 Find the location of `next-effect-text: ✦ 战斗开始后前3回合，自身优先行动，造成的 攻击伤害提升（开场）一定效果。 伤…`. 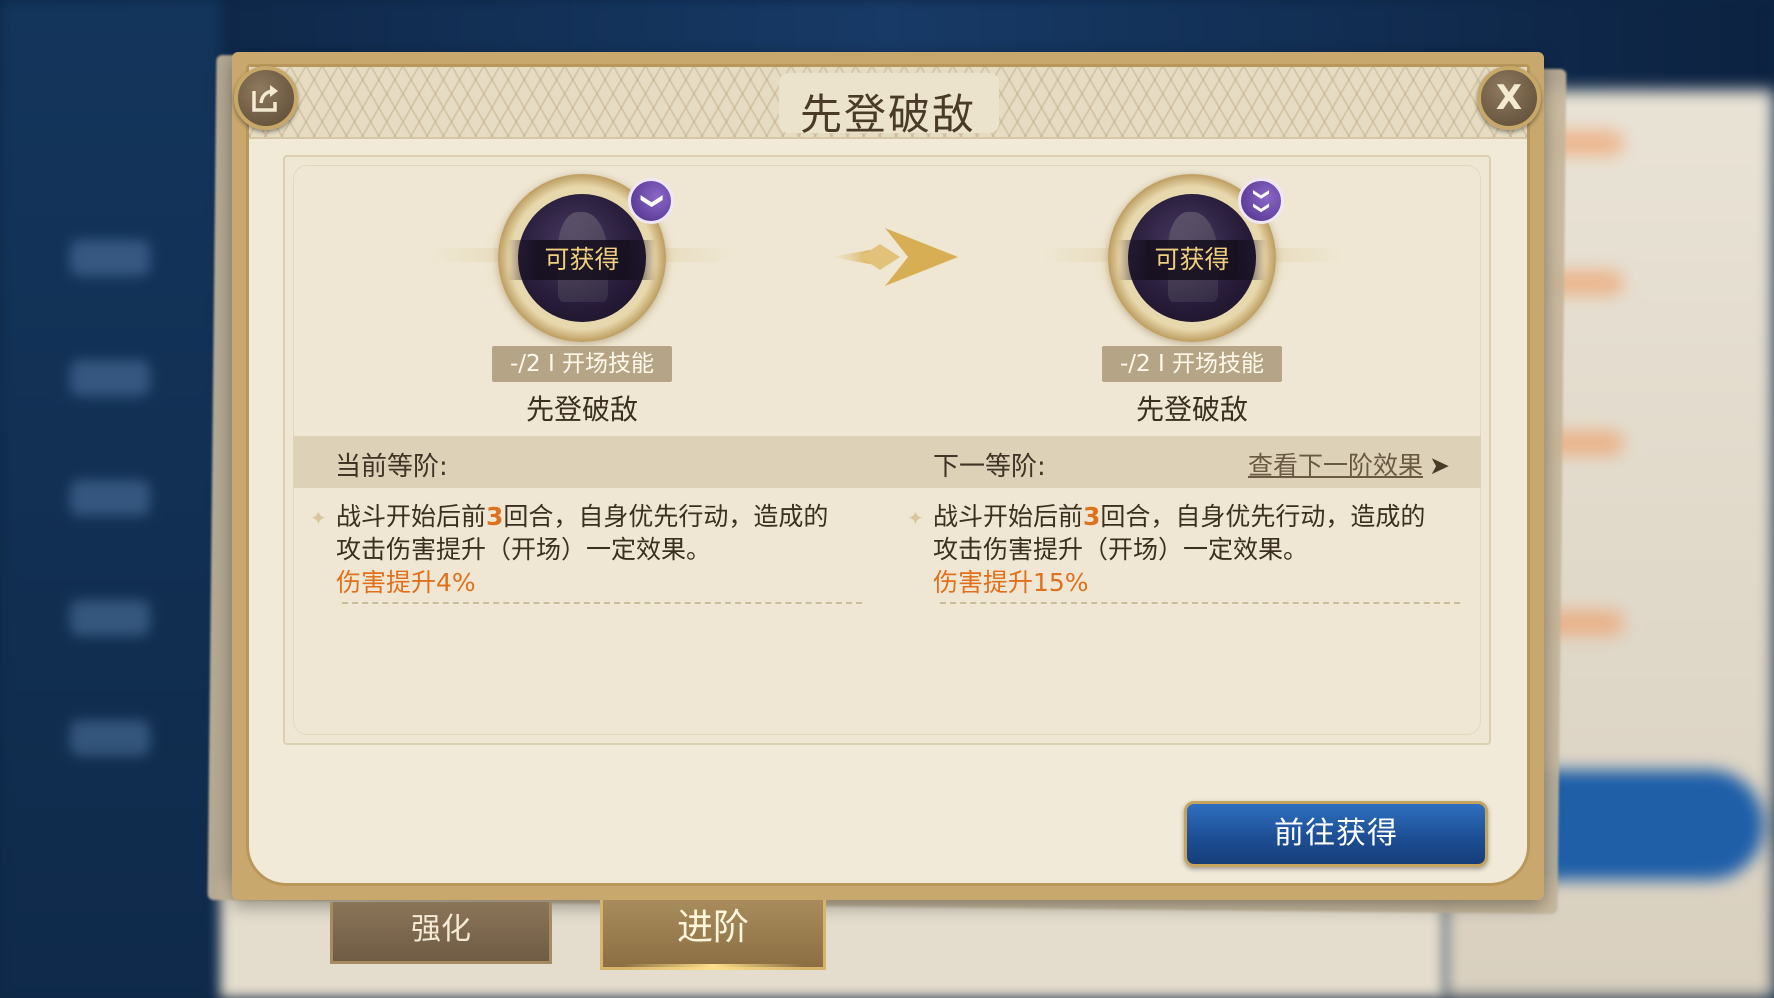

next-effect-text: ✦ 战斗开始后前3回合，自身优先行动，造成的 攻击伤害提升（开场）一定效果。 伤… is located at coordinates (1180, 549).